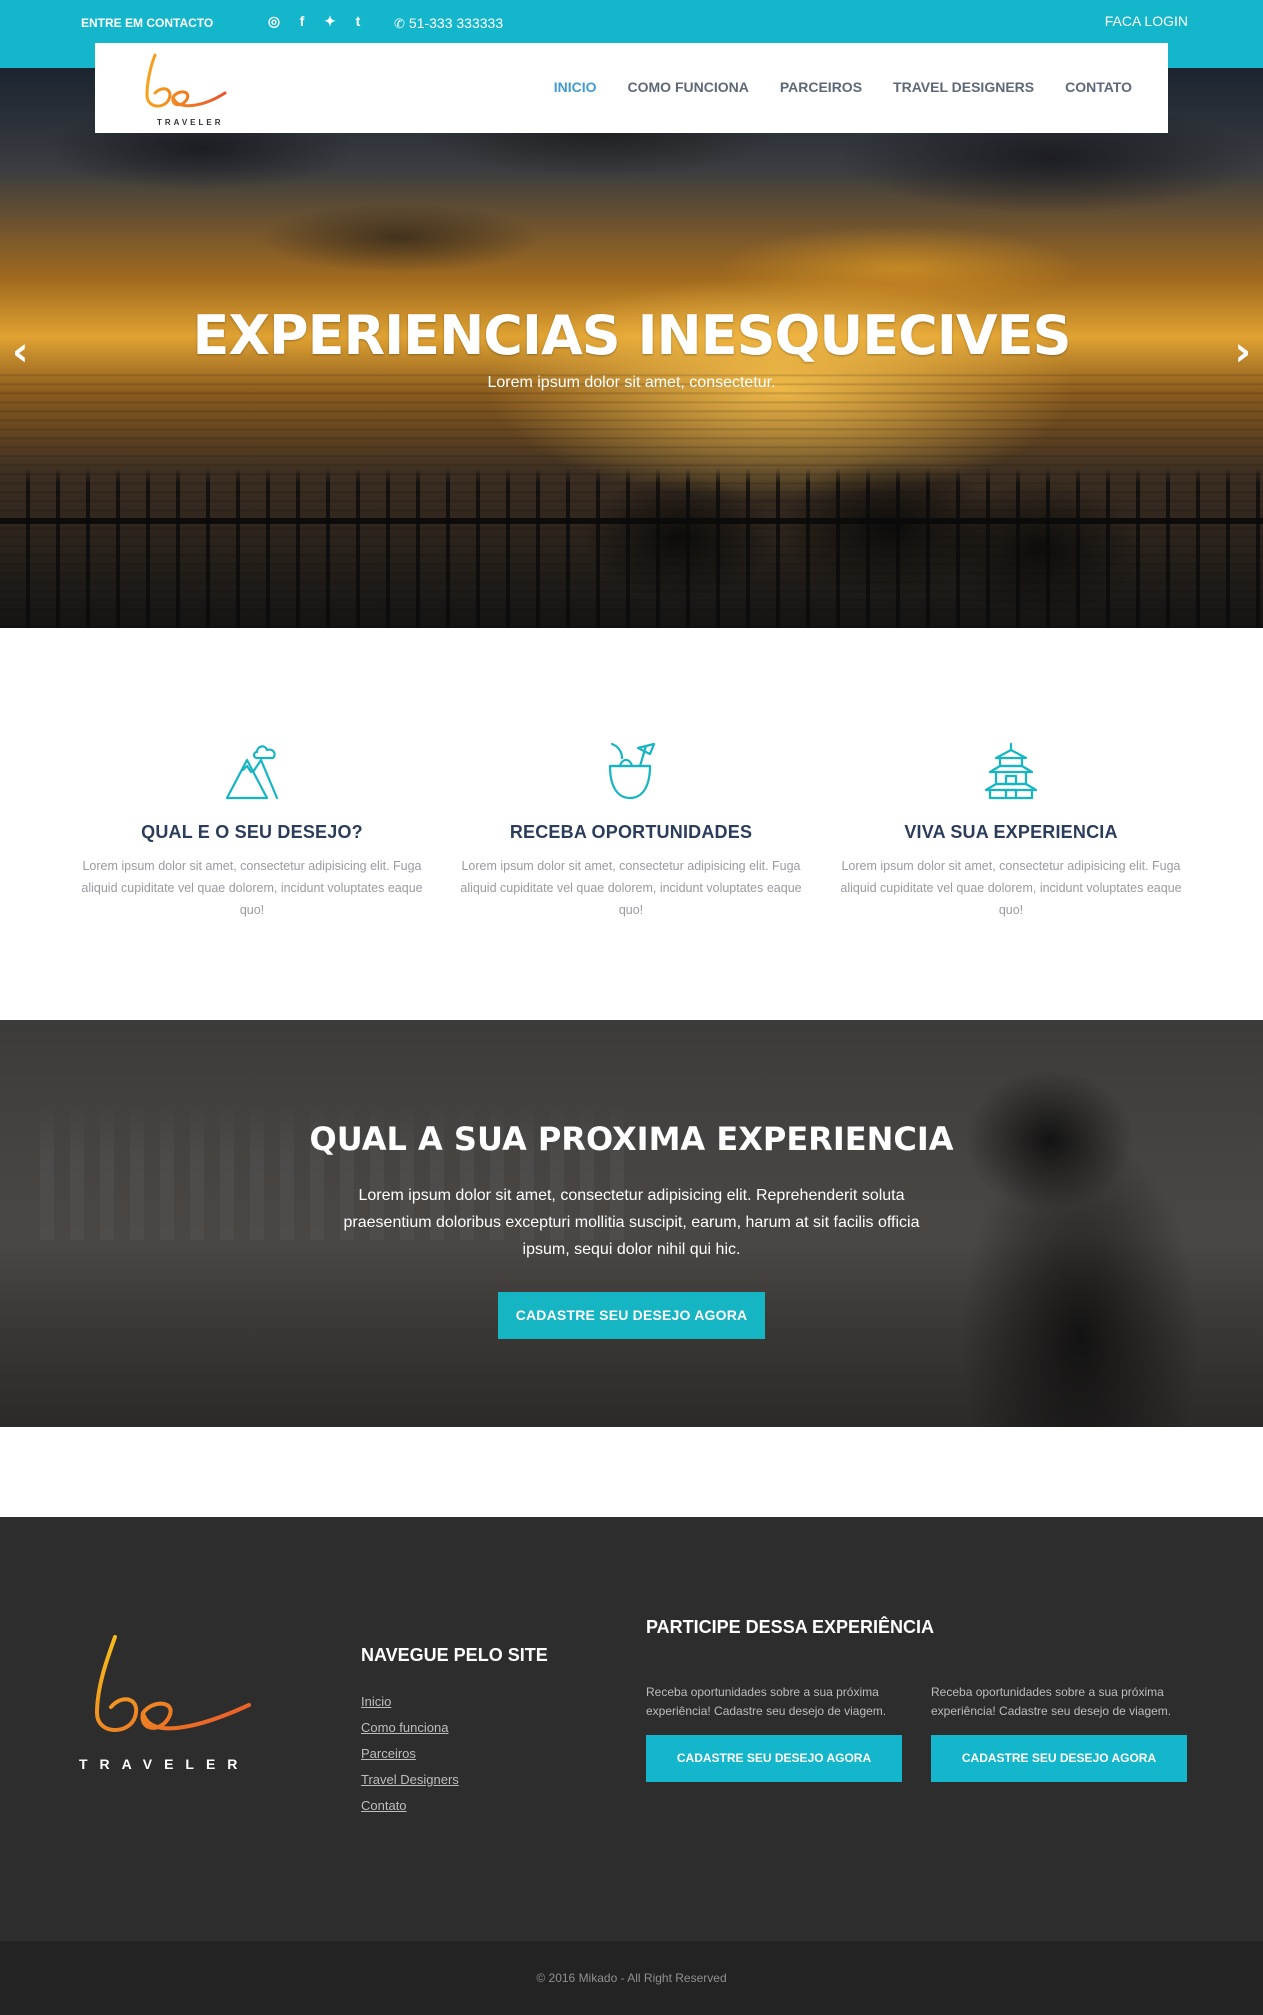 The height and width of the screenshot is (2015, 1263). I want to click on hero-railing, so click(631, 548).